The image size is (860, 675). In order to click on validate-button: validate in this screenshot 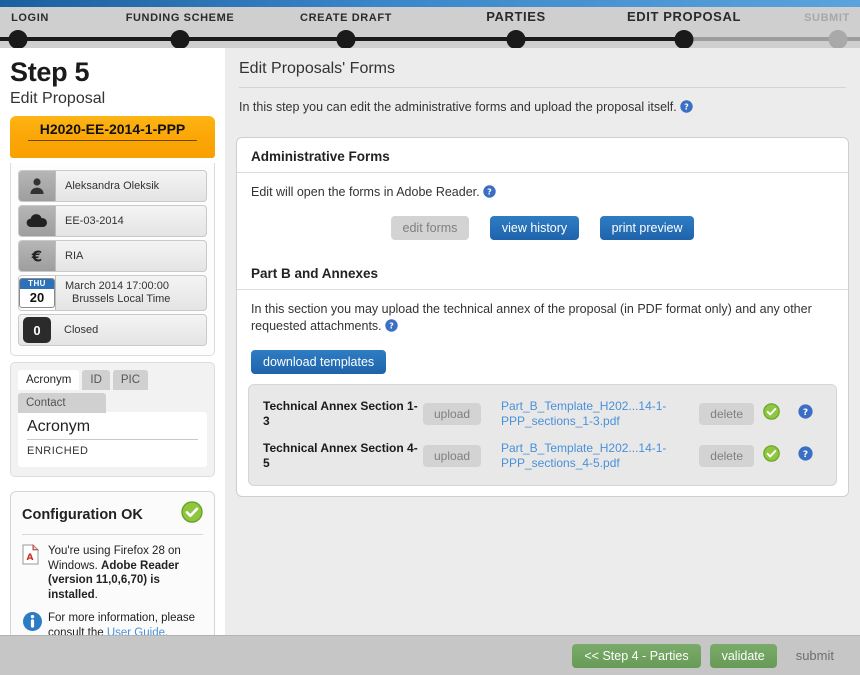, I will do `click(743, 655)`.